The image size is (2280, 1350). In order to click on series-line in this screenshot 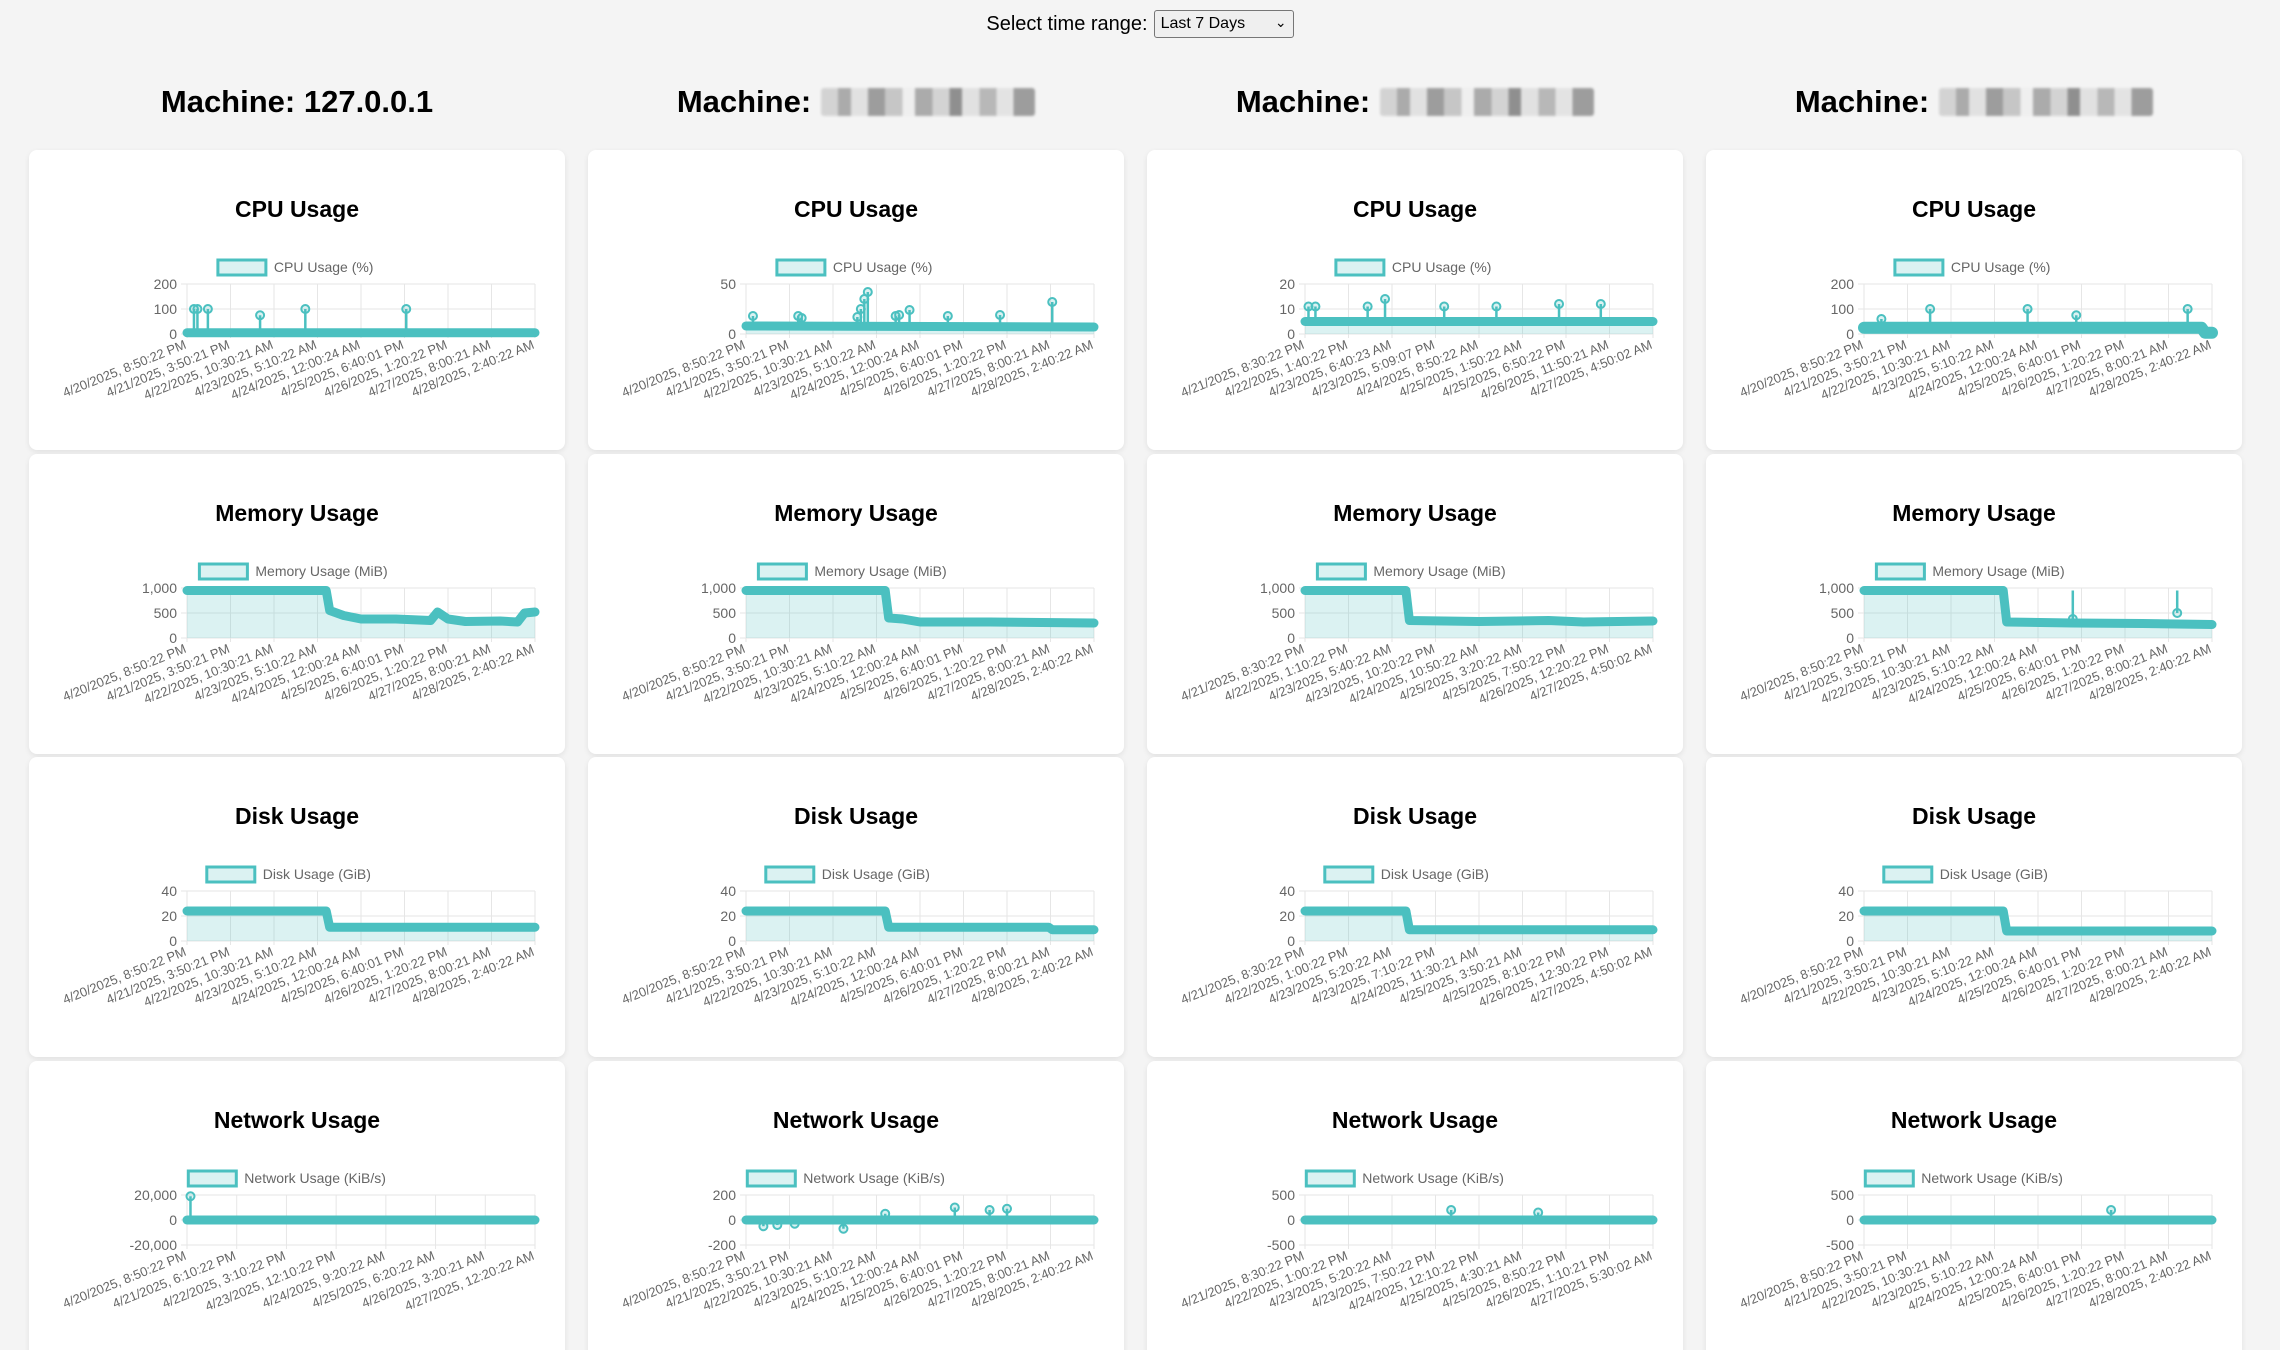, I will do `click(920, 326)`.